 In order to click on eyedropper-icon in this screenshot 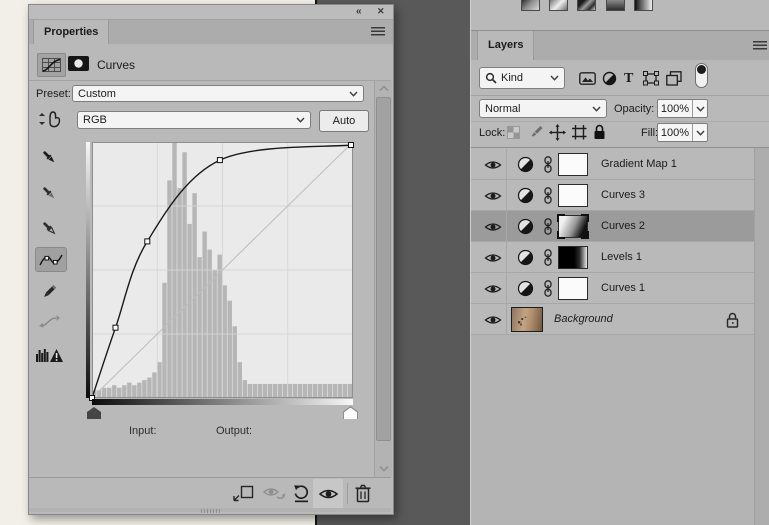, I will do `click(49, 193)`.